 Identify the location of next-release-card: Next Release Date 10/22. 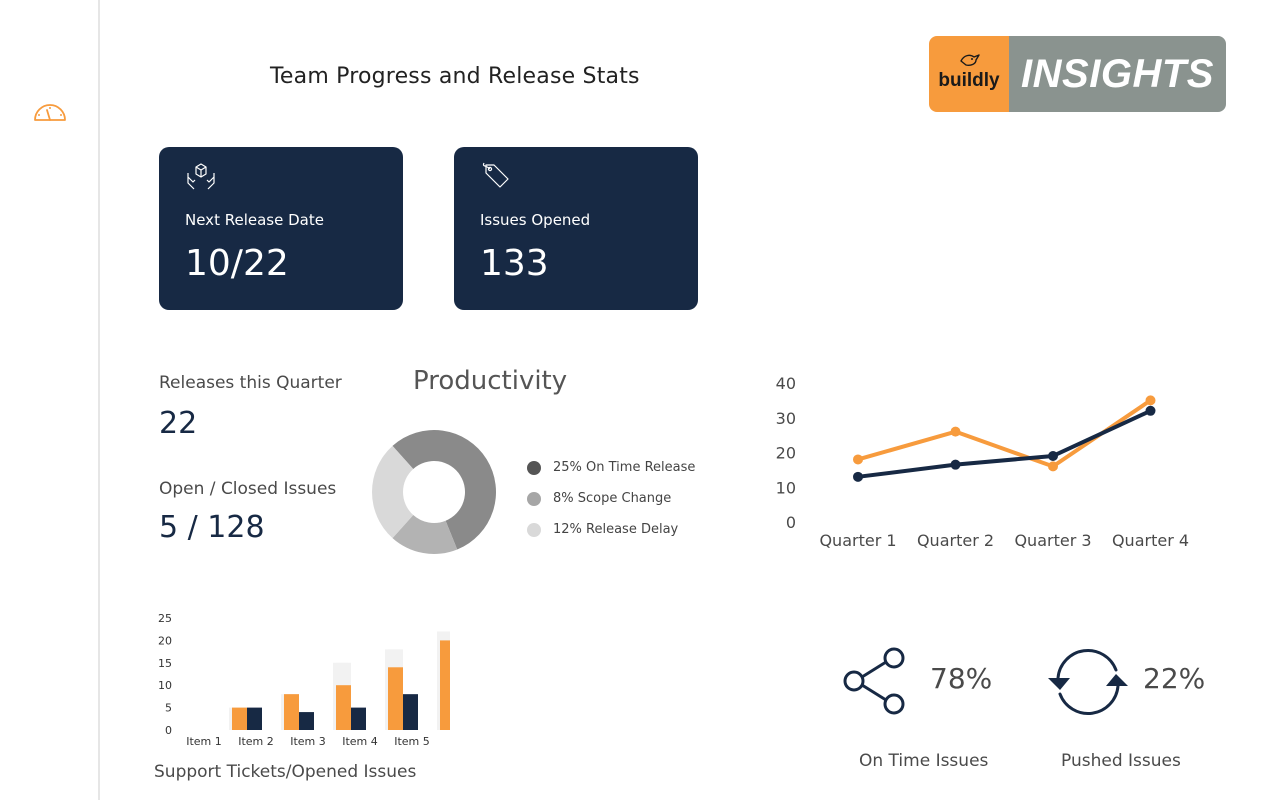
(281, 228).